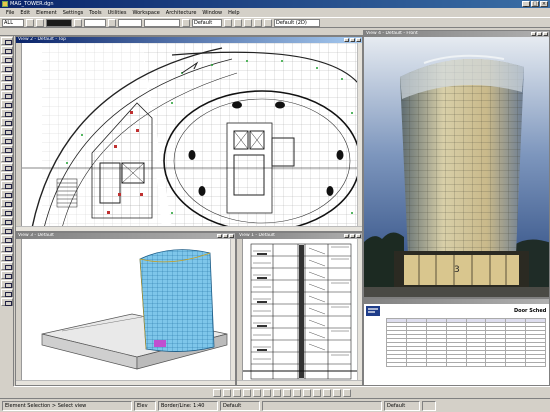  Describe the element at coordinates (186, 22) in the screenshot. I see `text-style-button` at that location.